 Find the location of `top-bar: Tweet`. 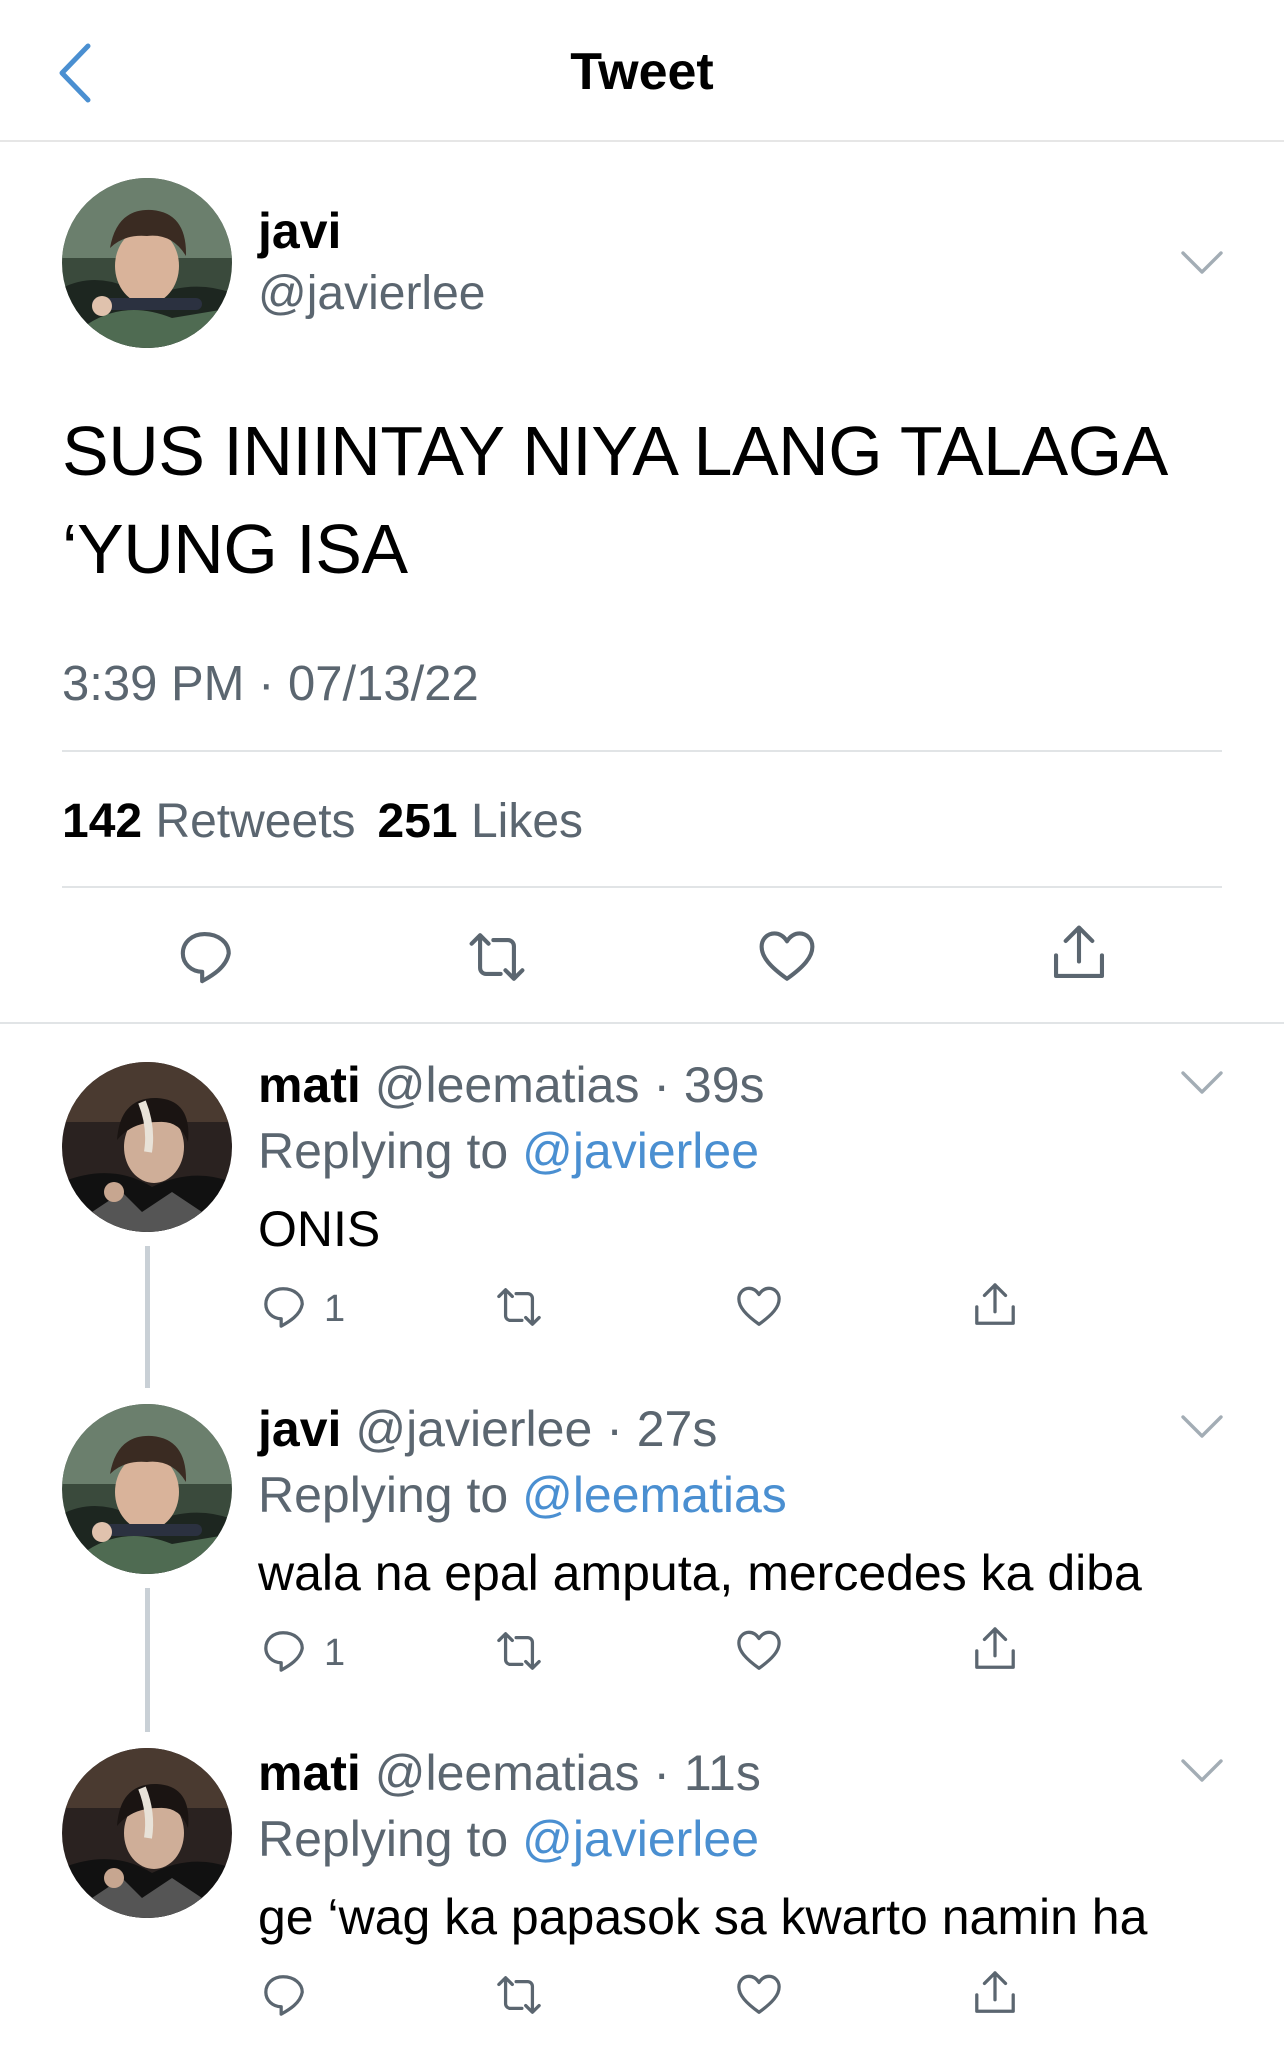

top-bar: Tweet is located at coordinates (642, 71).